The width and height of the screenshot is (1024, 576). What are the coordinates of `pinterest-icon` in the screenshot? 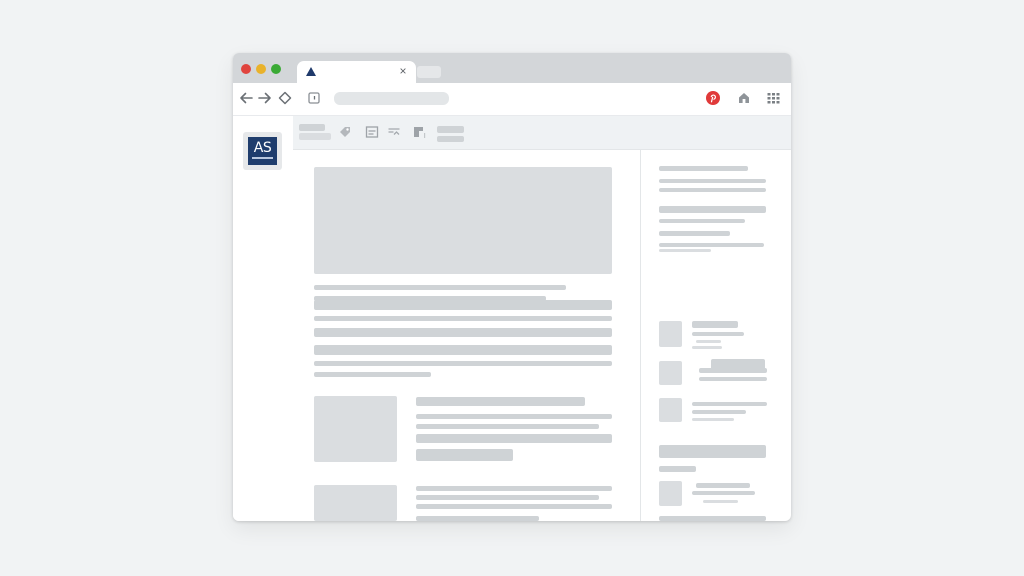 It's located at (713, 98).